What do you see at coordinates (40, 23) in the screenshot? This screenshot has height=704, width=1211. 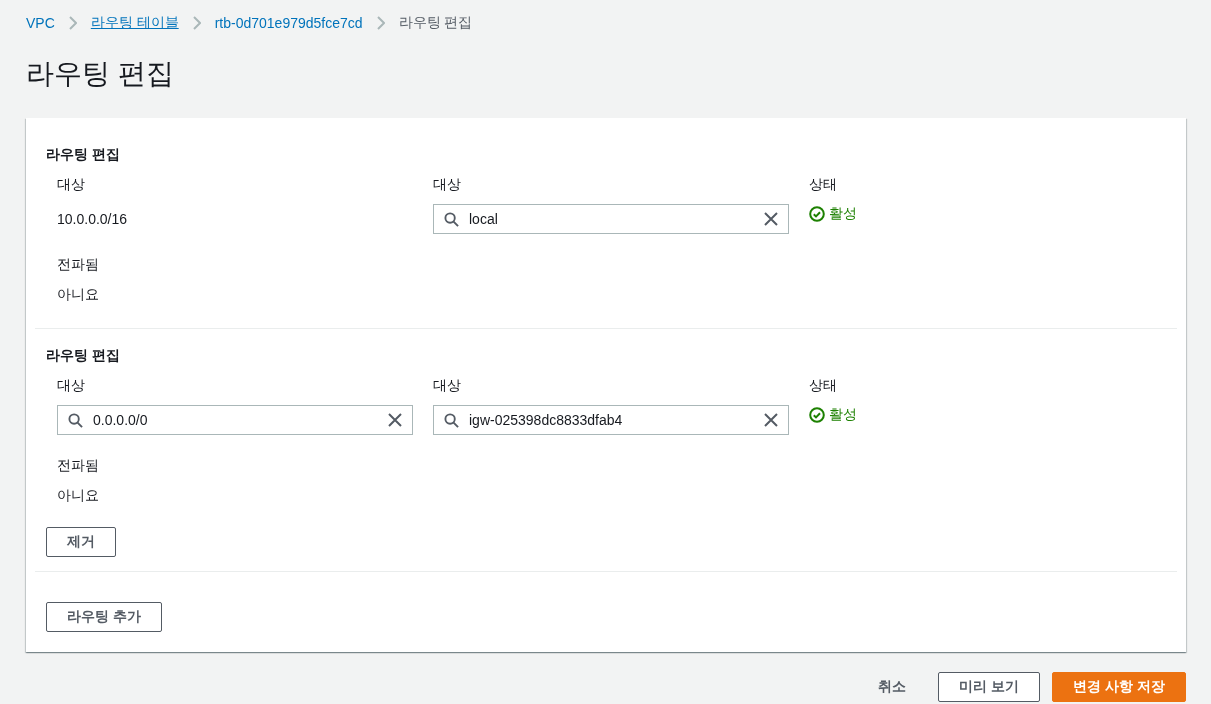 I see `breadcrumb-link: VPC` at bounding box center [40, 23].